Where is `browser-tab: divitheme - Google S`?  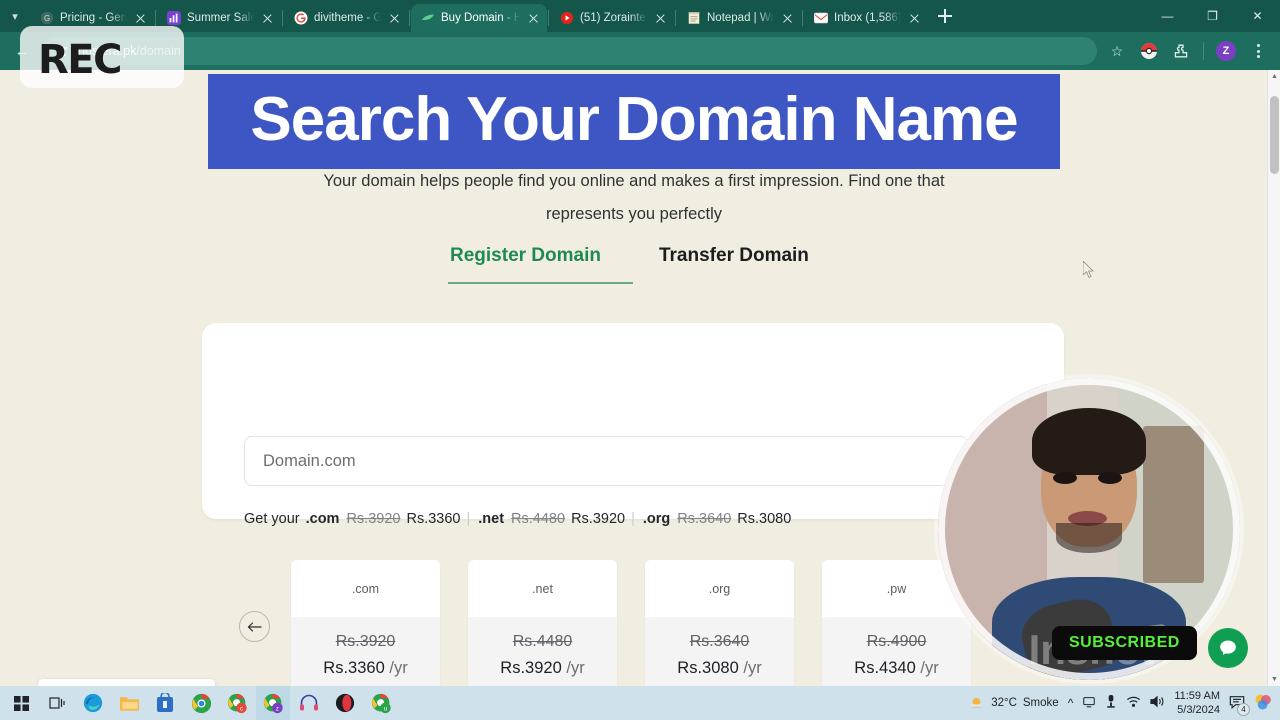
browser-tab: divitheme - Google S is located at coordinates (346, 18).